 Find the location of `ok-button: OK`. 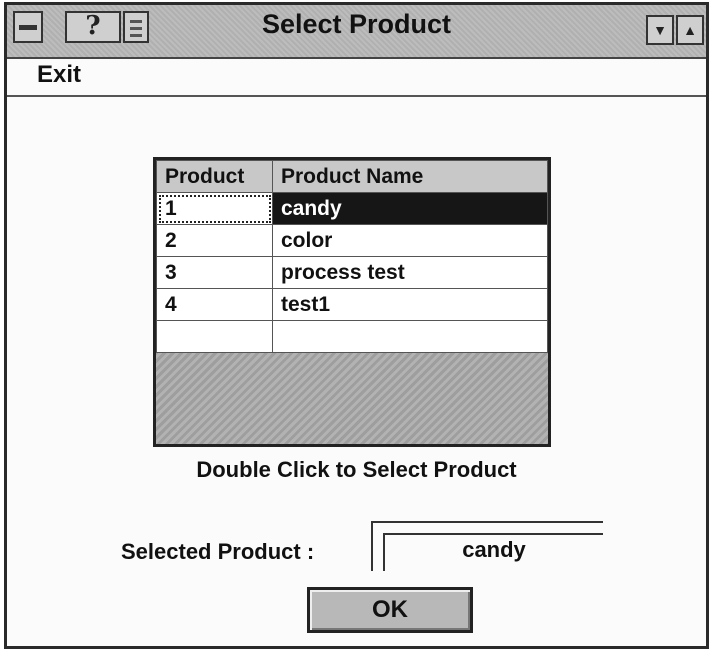

ok-button: OK is located at coordinates (390, 610).